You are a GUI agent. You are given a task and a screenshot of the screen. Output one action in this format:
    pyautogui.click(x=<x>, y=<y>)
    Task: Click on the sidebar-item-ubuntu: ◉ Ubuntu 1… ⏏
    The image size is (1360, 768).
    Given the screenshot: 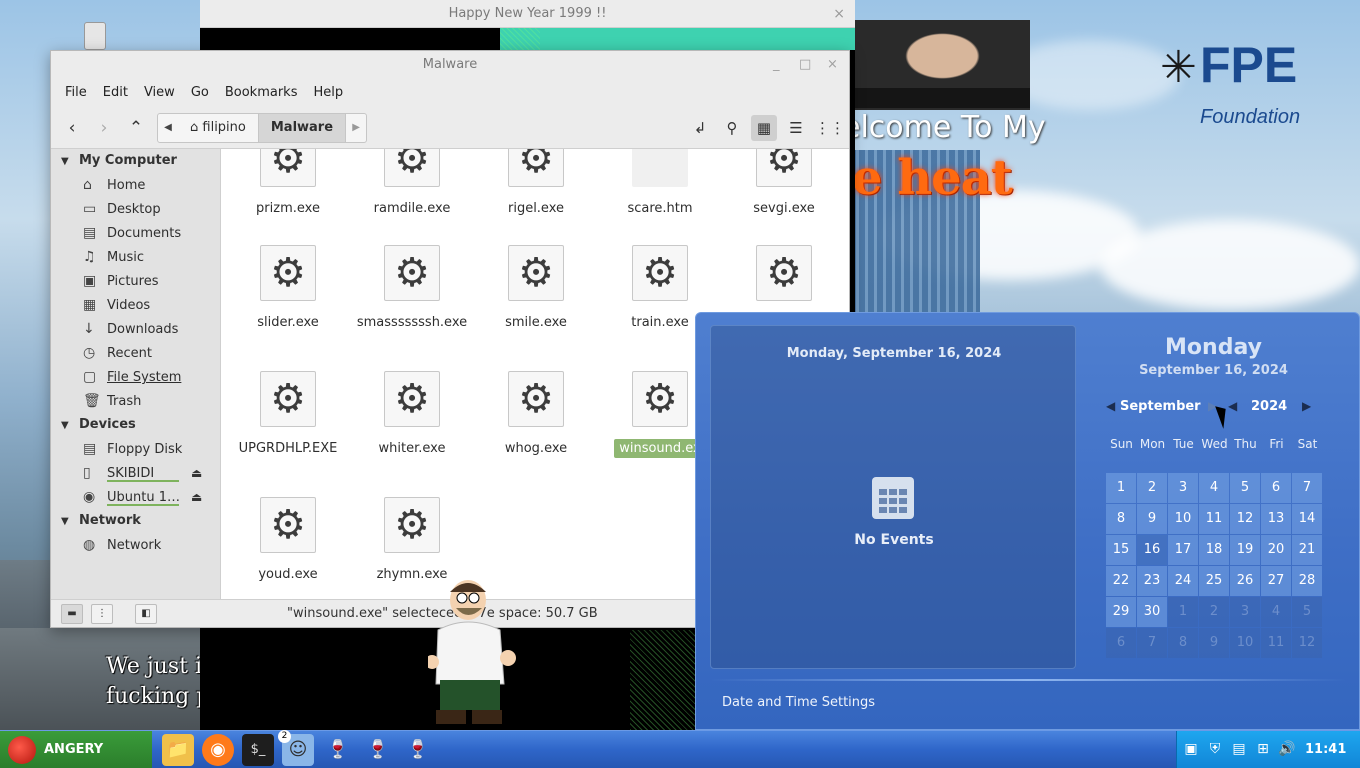 What is the action you would take?
    pyautogui.click(x=135, y=497)
    